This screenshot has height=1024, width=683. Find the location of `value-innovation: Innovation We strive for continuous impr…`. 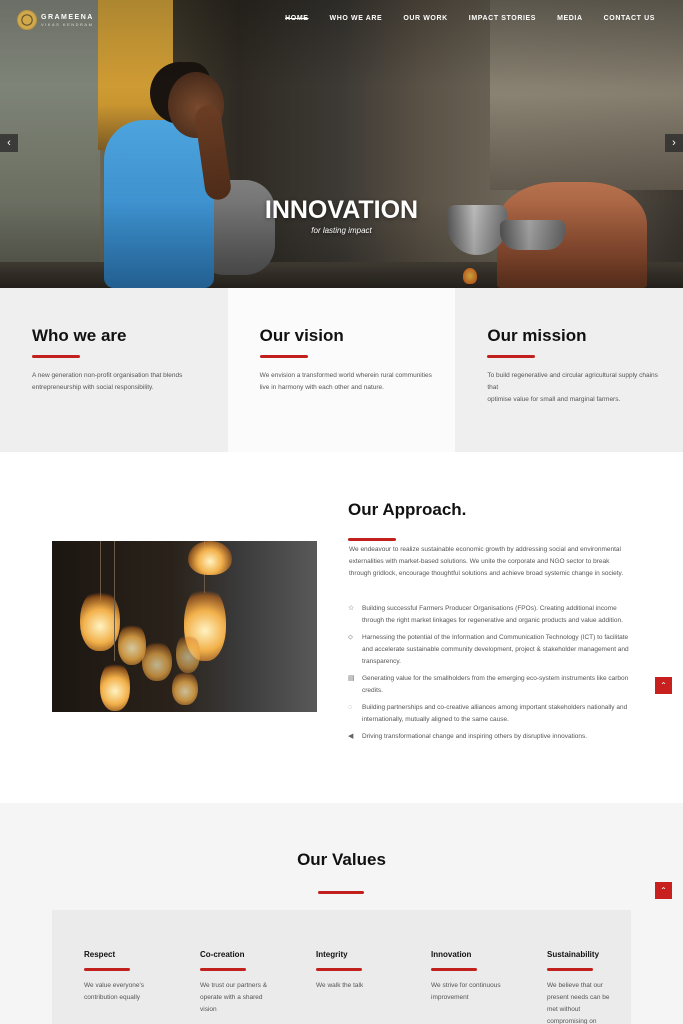

value-innovation: Innovation We strive for continuous impr… is located at coordinates (478, 977).